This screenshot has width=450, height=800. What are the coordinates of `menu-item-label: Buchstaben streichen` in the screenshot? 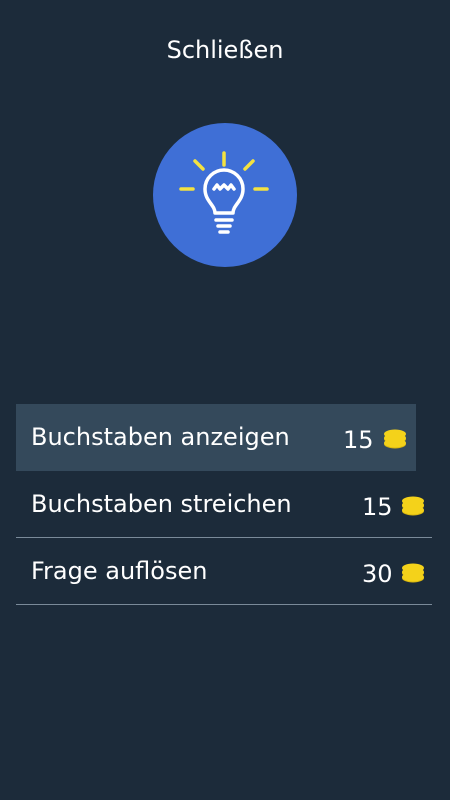 It's located at (161, 504).